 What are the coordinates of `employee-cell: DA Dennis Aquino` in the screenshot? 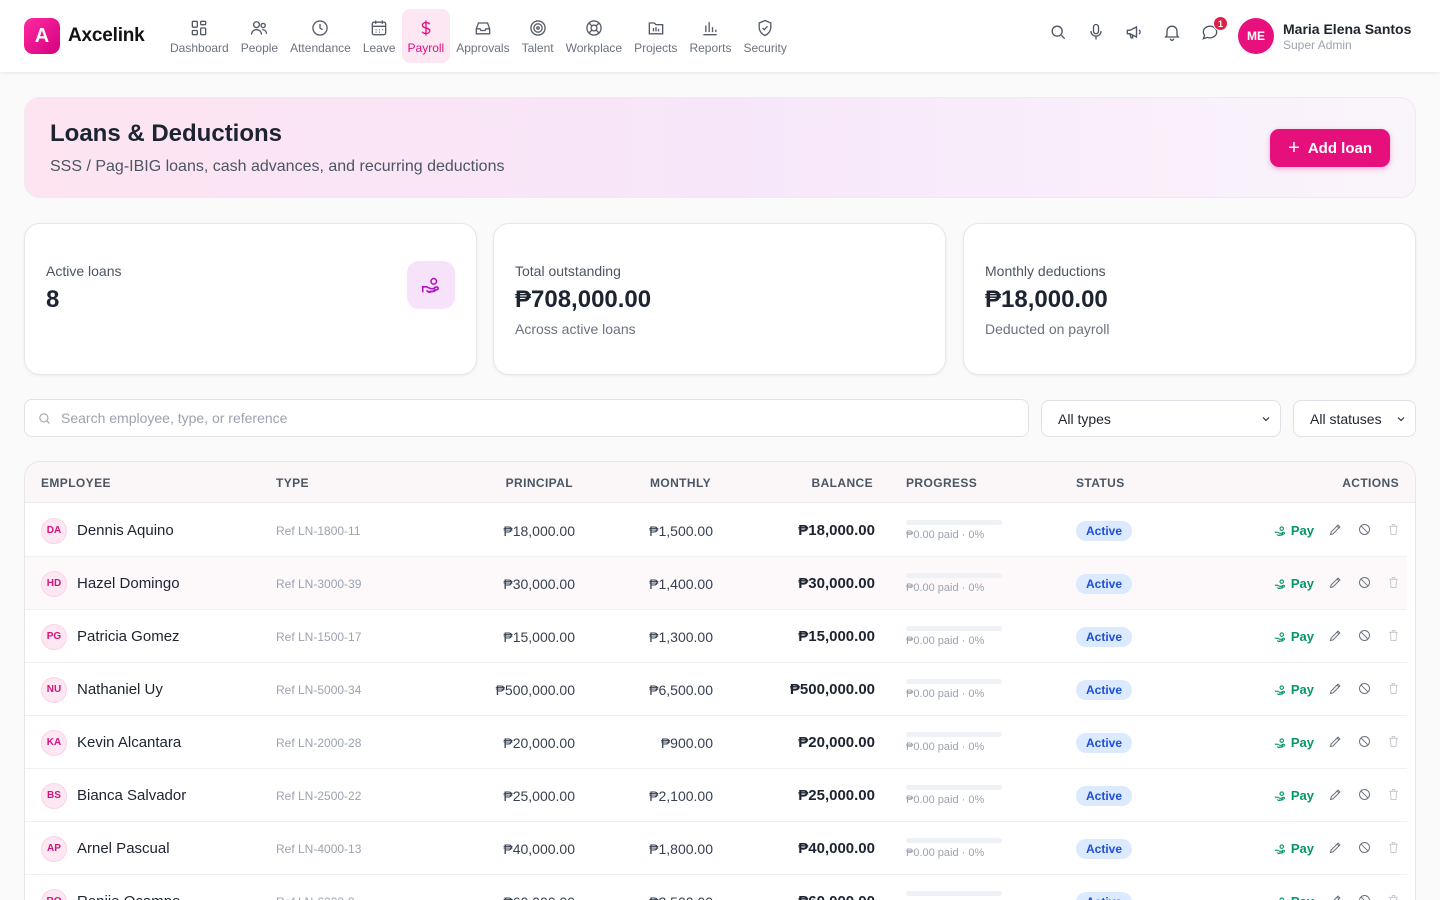 It's located at (107, 530).